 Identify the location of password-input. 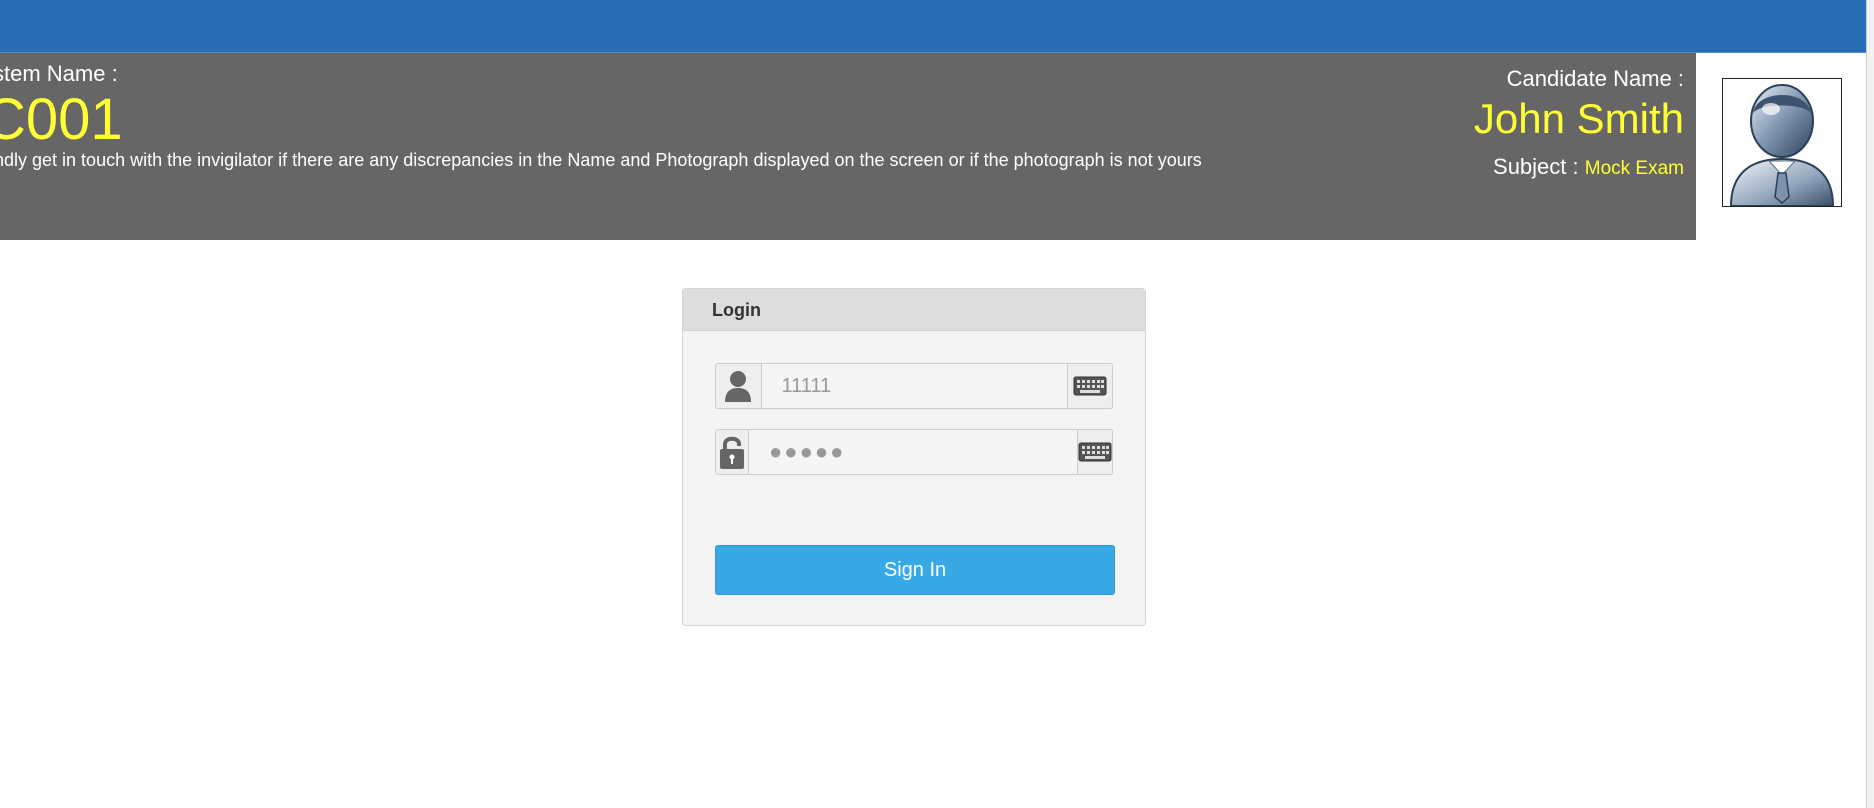
(913, 452).